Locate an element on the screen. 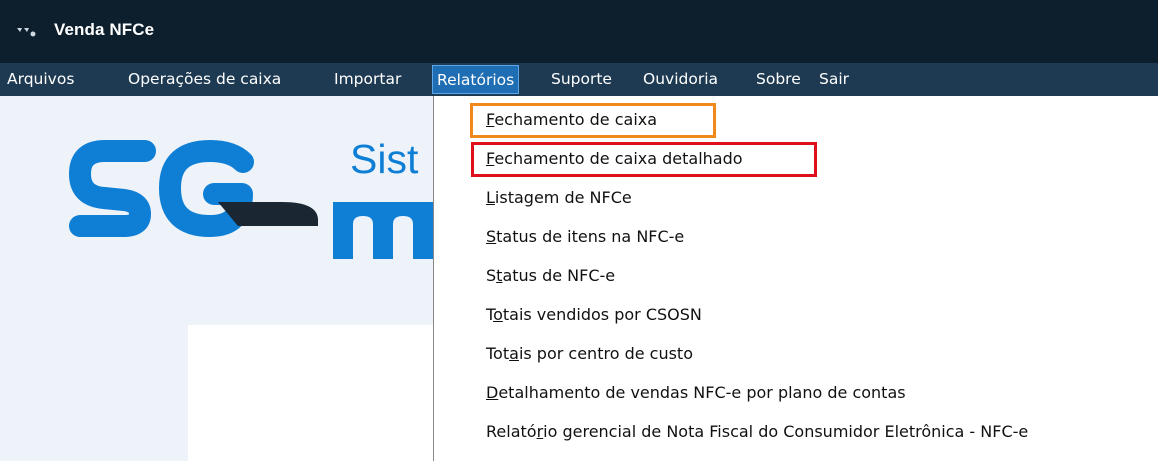 This screenshot has width=1158, height=461. menu-item-totais-por-centro-de-custo: Totais por centro de custo is located at coordinates (589, 354).